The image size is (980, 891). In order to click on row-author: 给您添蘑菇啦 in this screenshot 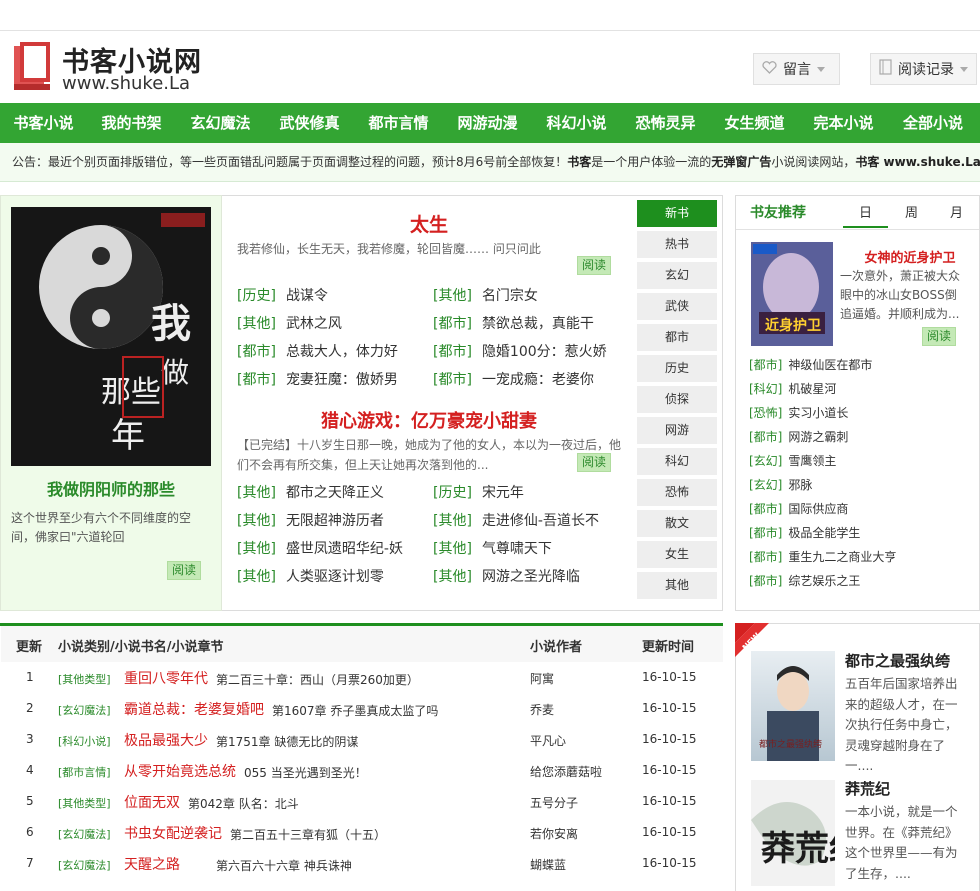, I will do `click(566, 771)`.